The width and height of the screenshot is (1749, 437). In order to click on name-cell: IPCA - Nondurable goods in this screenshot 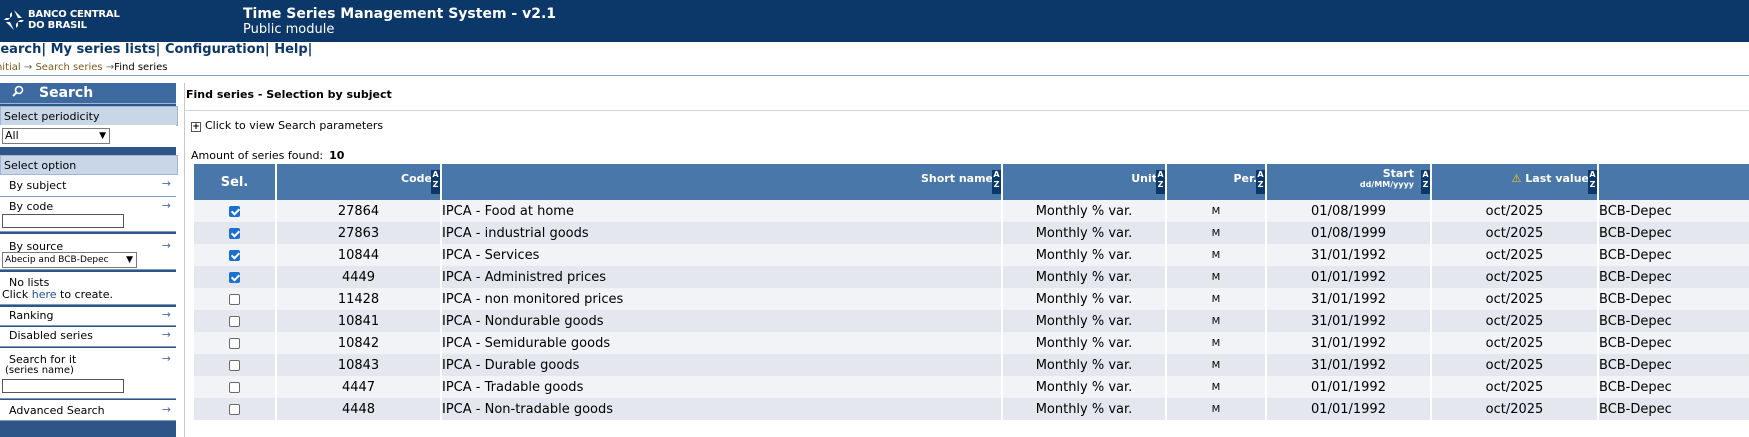, I will do `click(722, 321)`.